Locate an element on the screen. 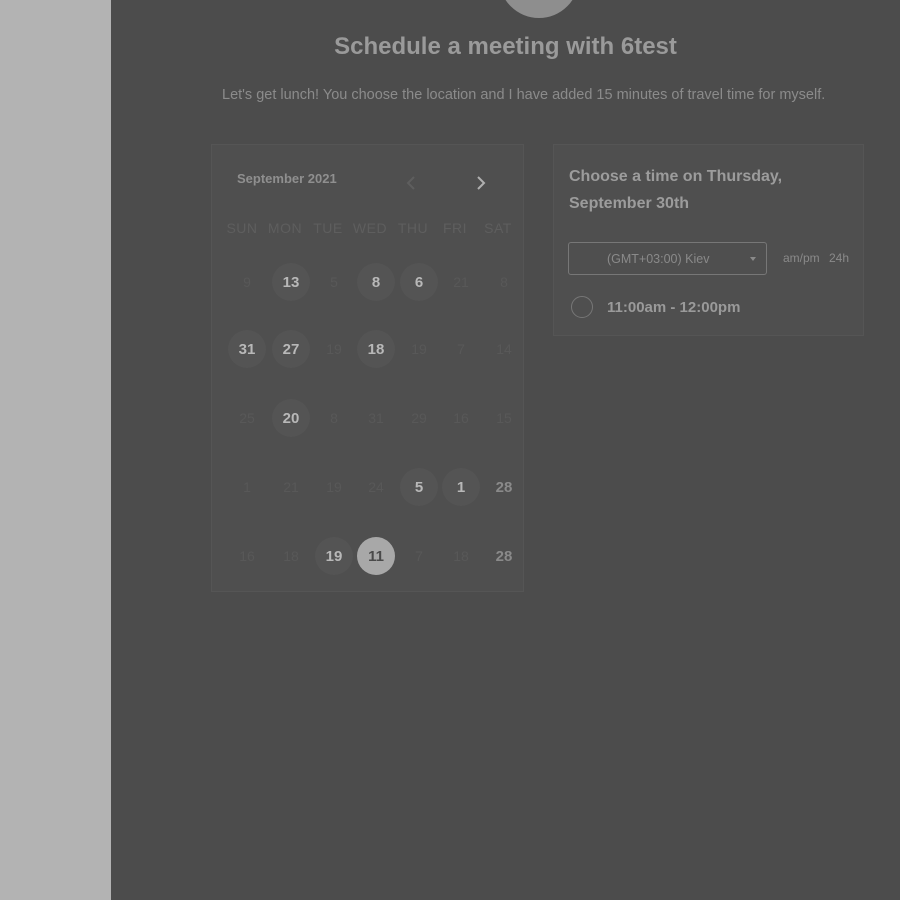 The width and height of the screenshot is (900, 900). prev-month-button is located at coordinates (411, 183).